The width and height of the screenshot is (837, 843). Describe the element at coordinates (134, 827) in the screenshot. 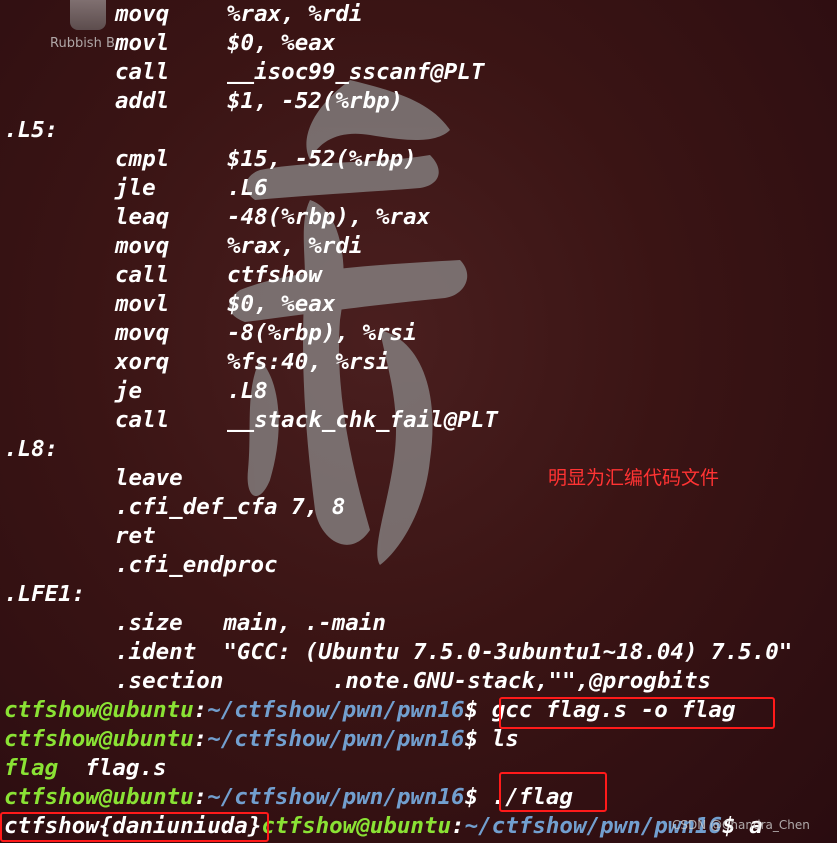

I see `highlight-box-flag` at that location.